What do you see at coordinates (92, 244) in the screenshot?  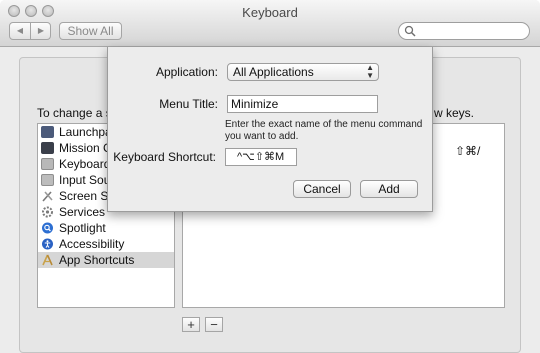 I see `category-label: Accessibility` at bounding box center [92, 244].